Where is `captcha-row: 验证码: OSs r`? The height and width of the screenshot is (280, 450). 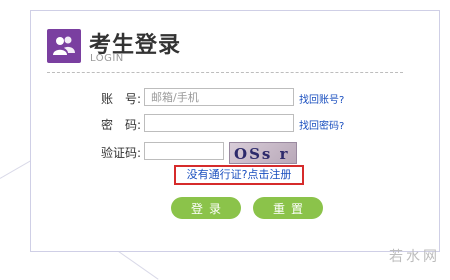 captcha-row: 验证码: OSs r is located at coordinates (236, 153).